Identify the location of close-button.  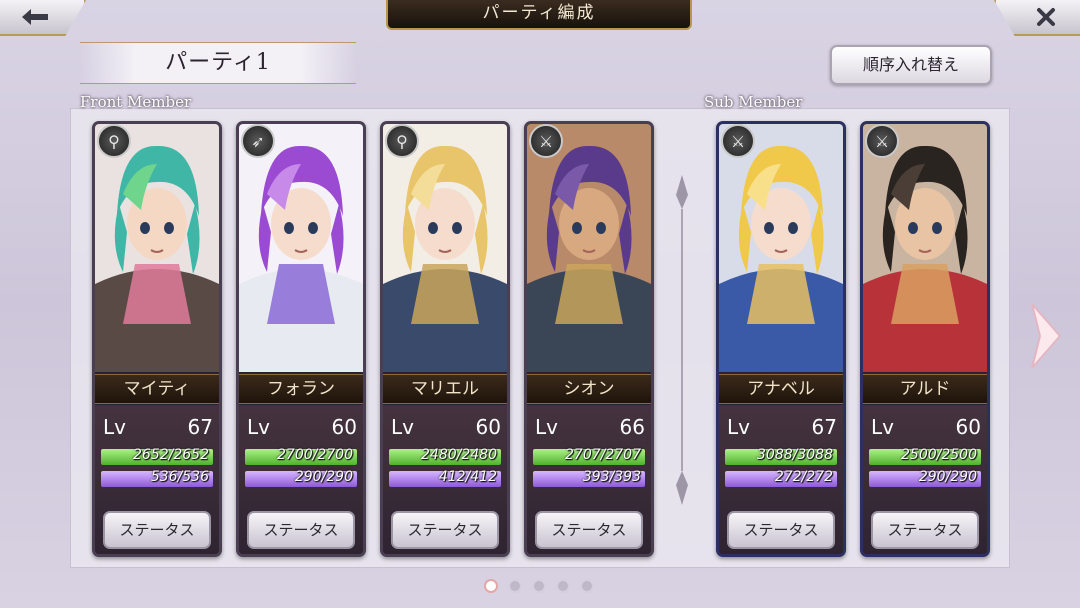
(1037, 18).